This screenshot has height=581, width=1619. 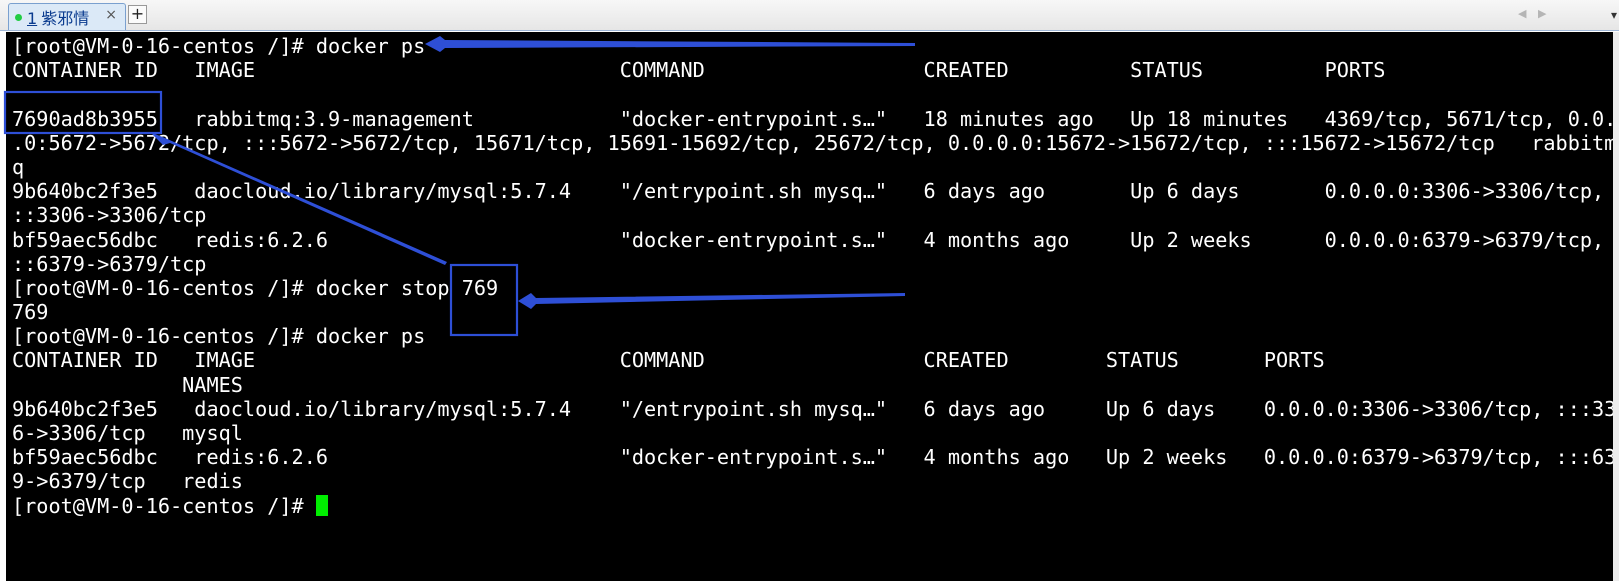 What do you see at coordinates (83, 112) in the screenshot?
I see `annotation-box-container-id` at bounding box center [83, 112].